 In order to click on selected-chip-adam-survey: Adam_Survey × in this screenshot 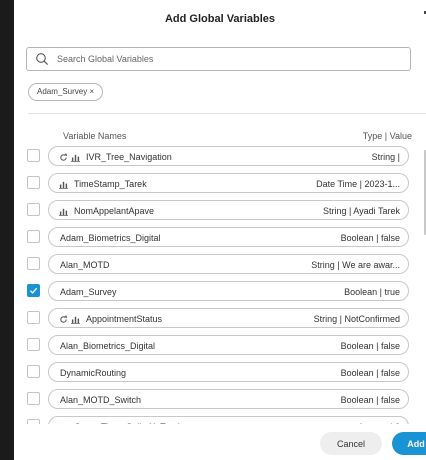, I will do `click(66, 92)`.